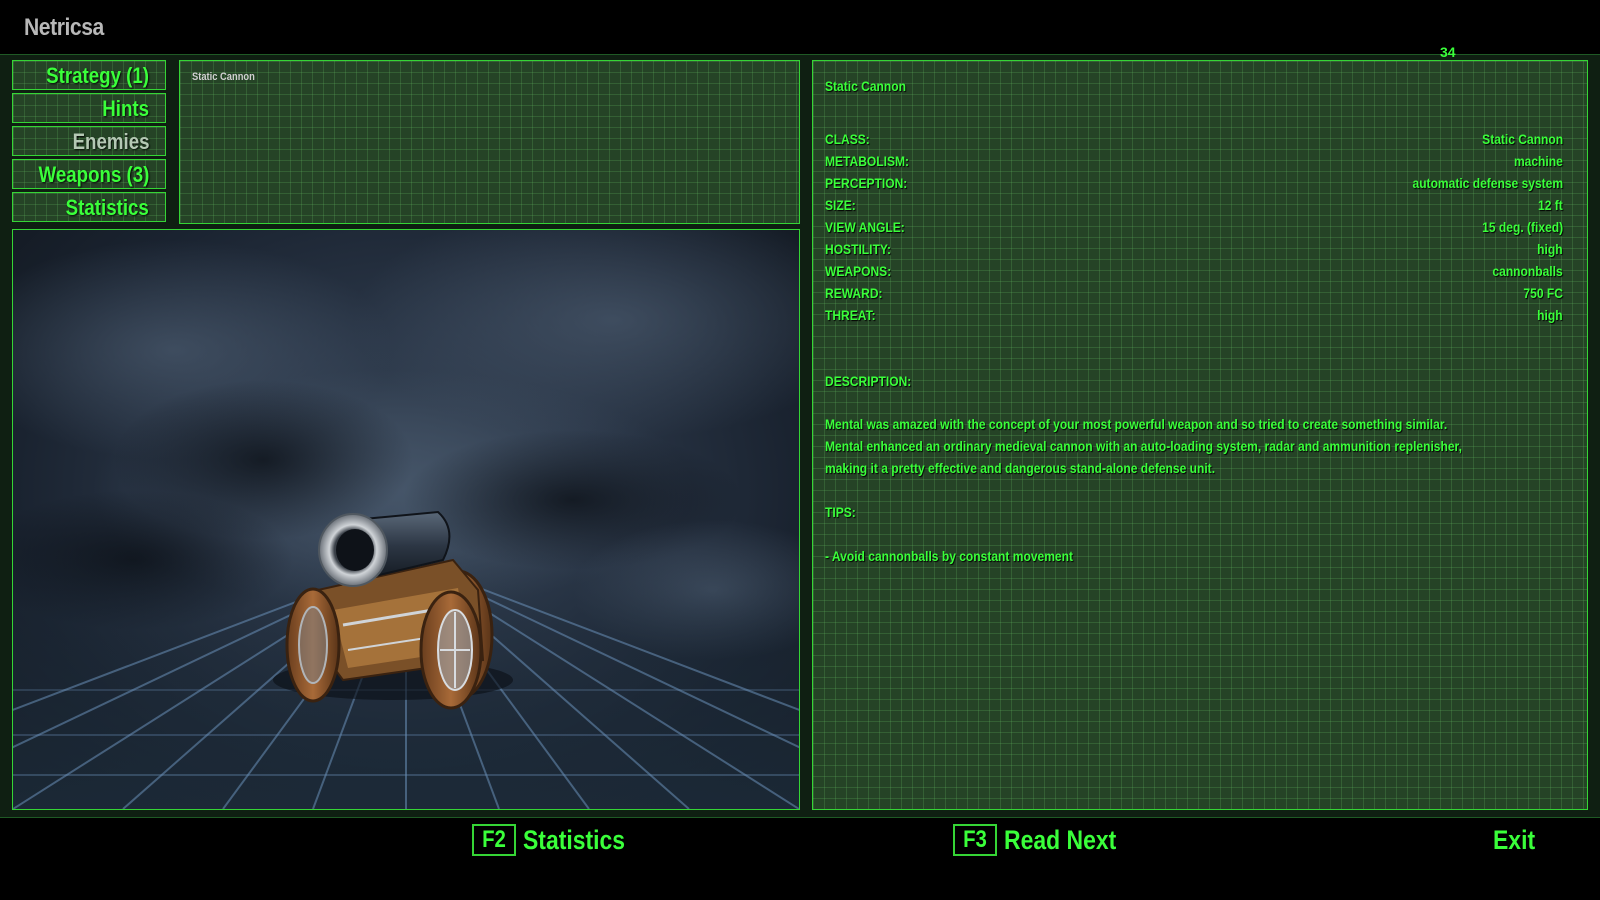  Describe the element at coordinates (223, 77) in the screenshot. I see `list-item-static-cannon: Static Cannon` at that location.